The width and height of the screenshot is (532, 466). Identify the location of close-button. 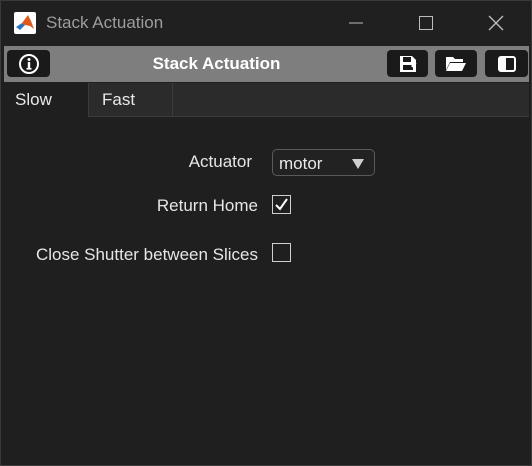
(496, 23).